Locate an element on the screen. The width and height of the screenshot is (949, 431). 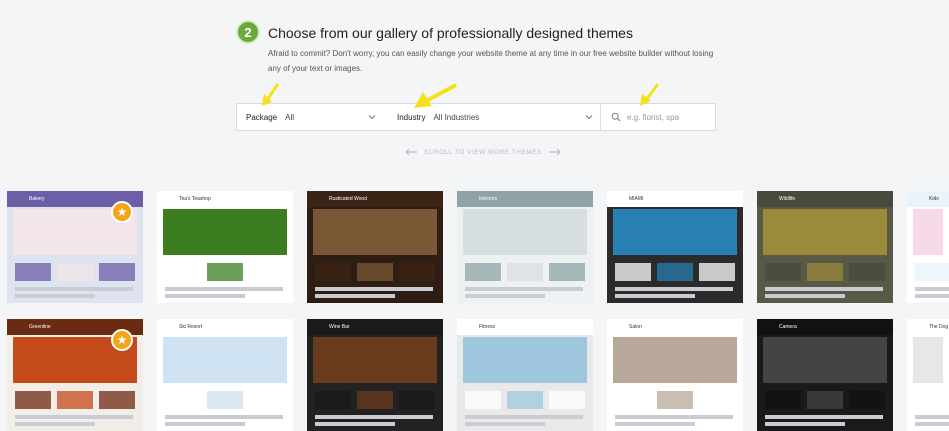
package-label: Package is located at coordinates (262, 117).